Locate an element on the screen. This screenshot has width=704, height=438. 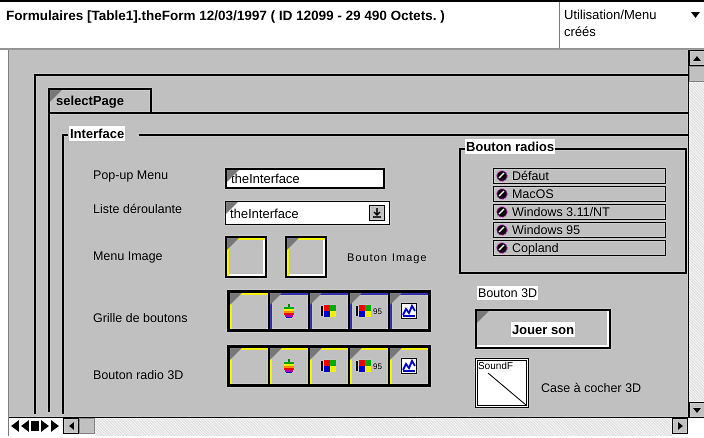
field-label: Bouton radio 3D is located at coordinates (138, 375).